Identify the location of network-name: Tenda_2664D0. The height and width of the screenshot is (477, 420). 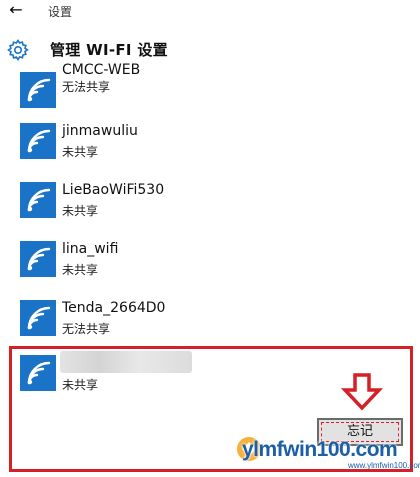
(114, 308).